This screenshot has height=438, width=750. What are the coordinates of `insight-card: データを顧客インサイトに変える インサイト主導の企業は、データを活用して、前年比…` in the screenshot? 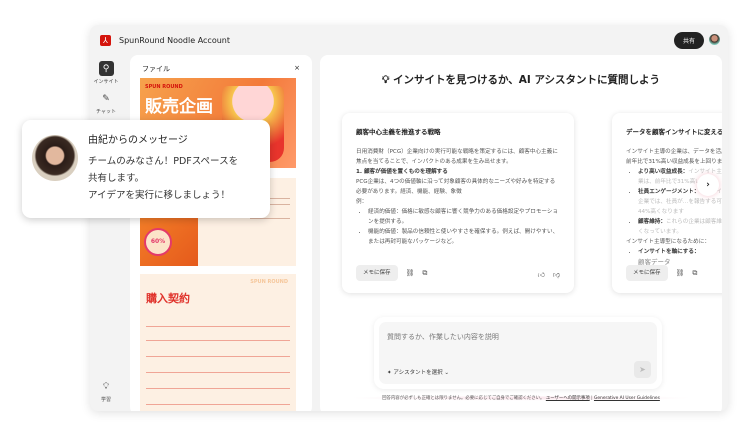 It's located at (667, 203).